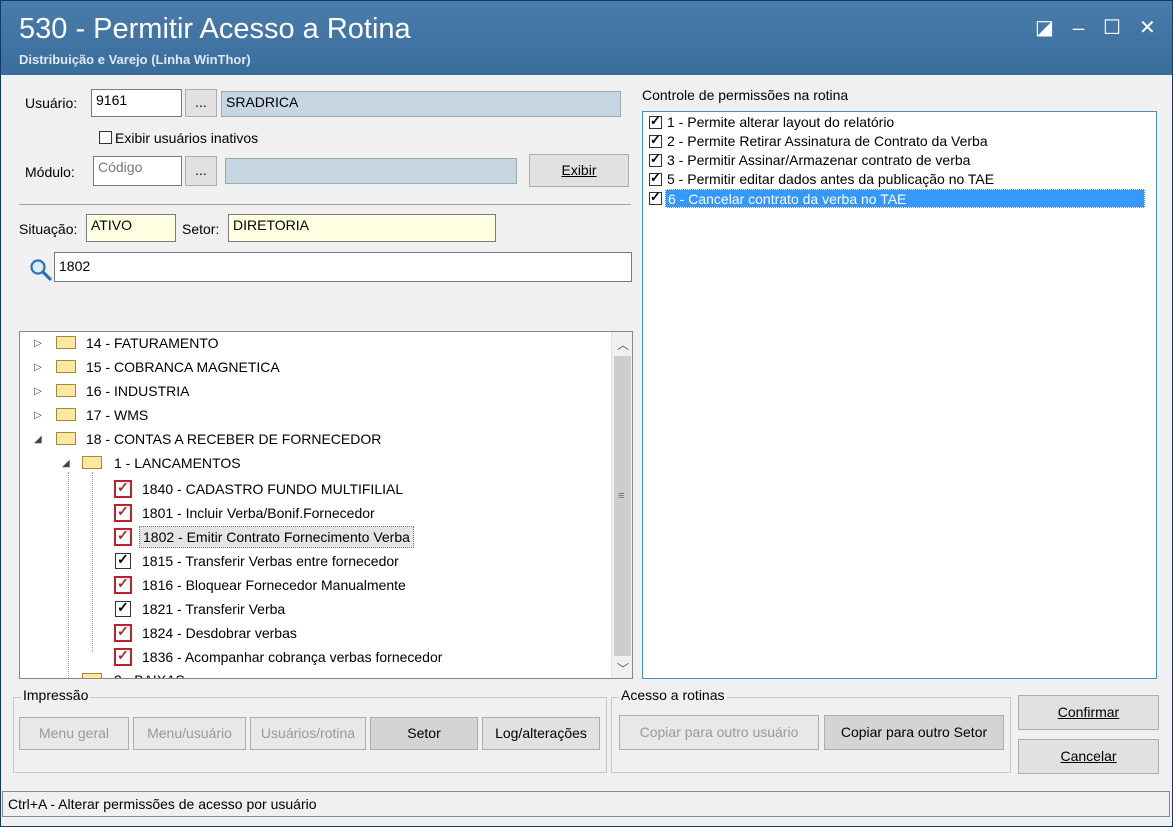 This screenshot has width=1173, height=827. I want to click on confirm-button-label: Confirmar, so click(1088, 712).